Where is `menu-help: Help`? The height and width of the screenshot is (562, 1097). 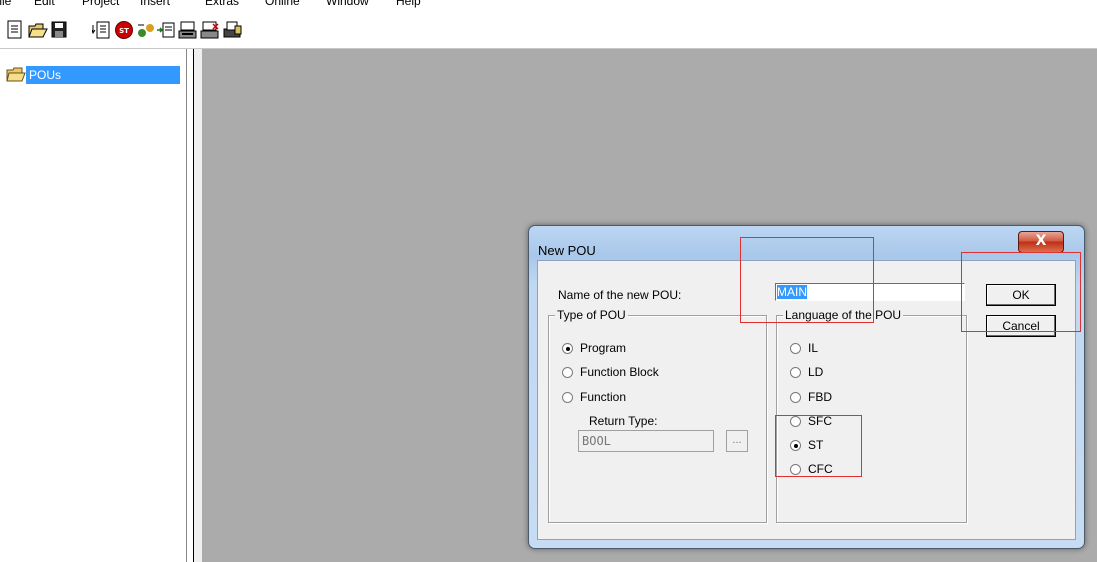
menu-help: Help is located at coordinates (408, 4).